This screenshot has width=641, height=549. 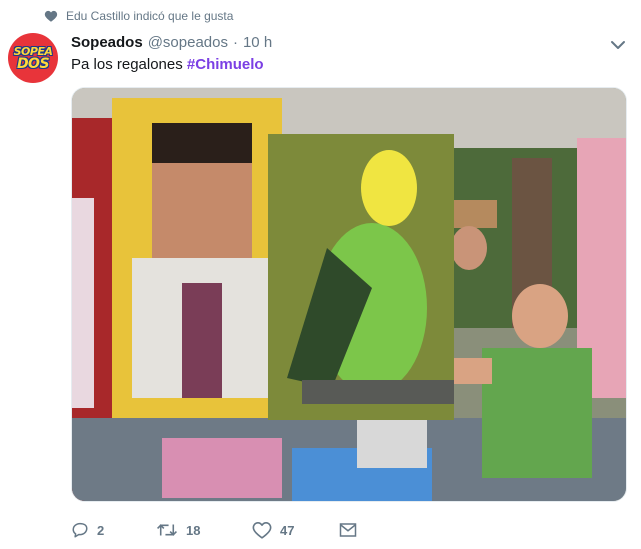 I want to click on tweet-text: Pa los regalones #Chimuelo, so click(x=167, y=65).